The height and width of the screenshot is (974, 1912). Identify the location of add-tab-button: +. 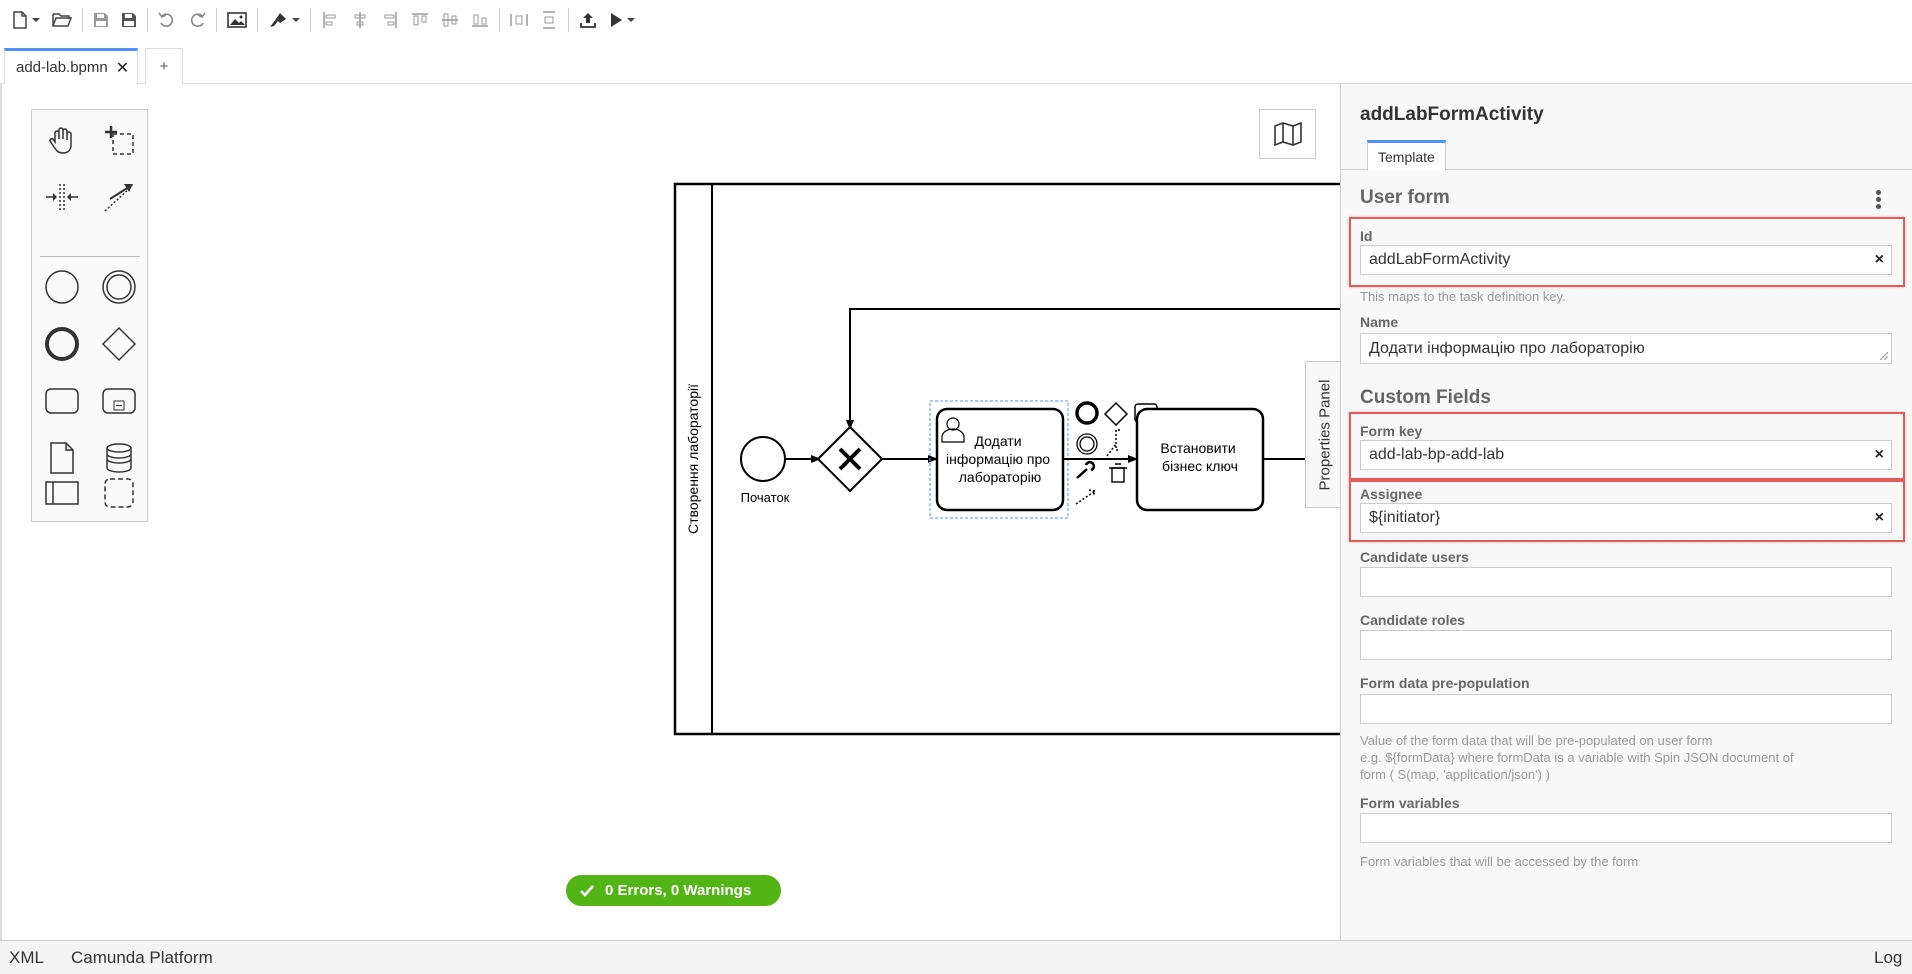
(164, 66).